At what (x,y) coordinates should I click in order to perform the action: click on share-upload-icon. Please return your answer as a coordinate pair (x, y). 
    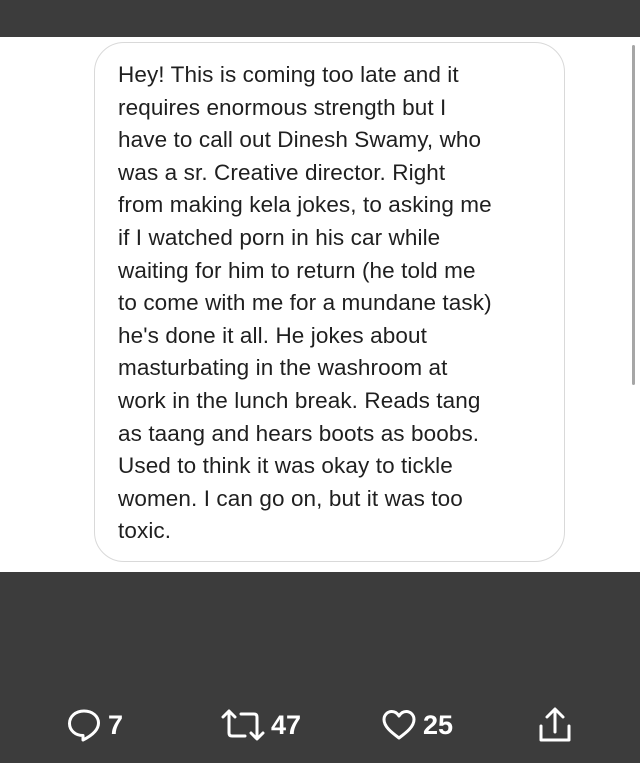
    Looking at the image, I should click on (555, 725).